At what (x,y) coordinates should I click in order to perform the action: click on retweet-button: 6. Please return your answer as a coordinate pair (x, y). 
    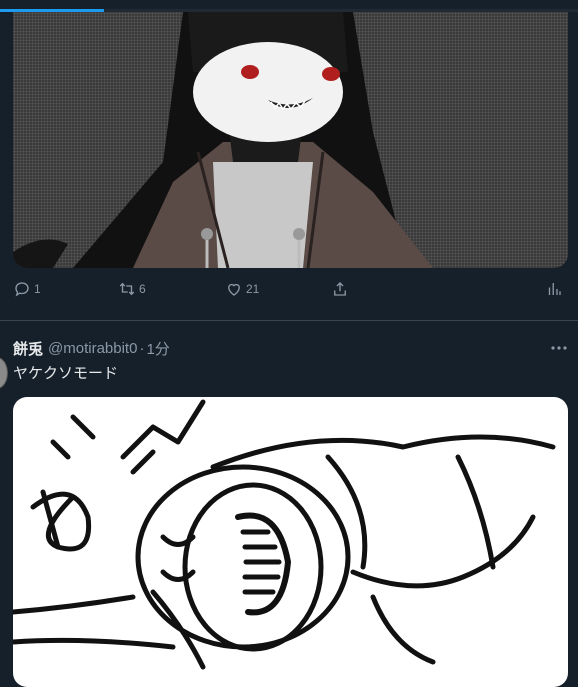
    Looking at the image, I should click on (132, 289).